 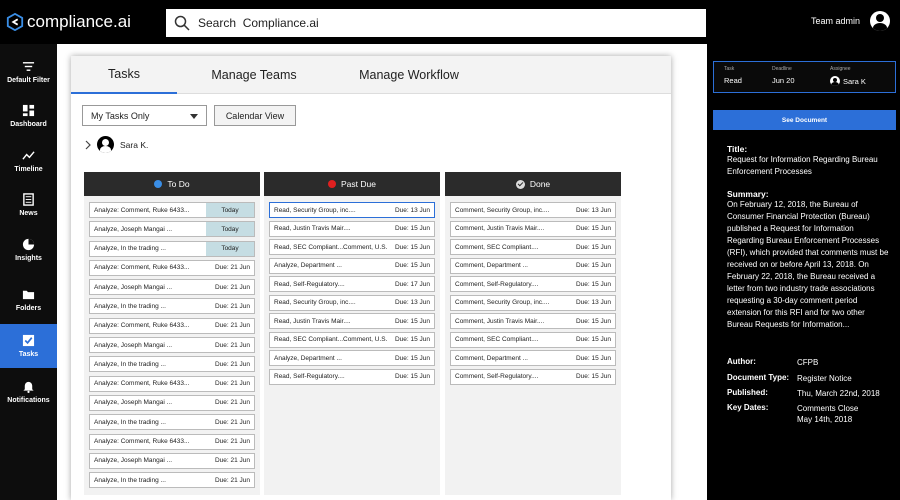 What do you see at coordinates (172, 184) in the screenshot?
I see `column-header: To Do` at bounding box center [172, 184].